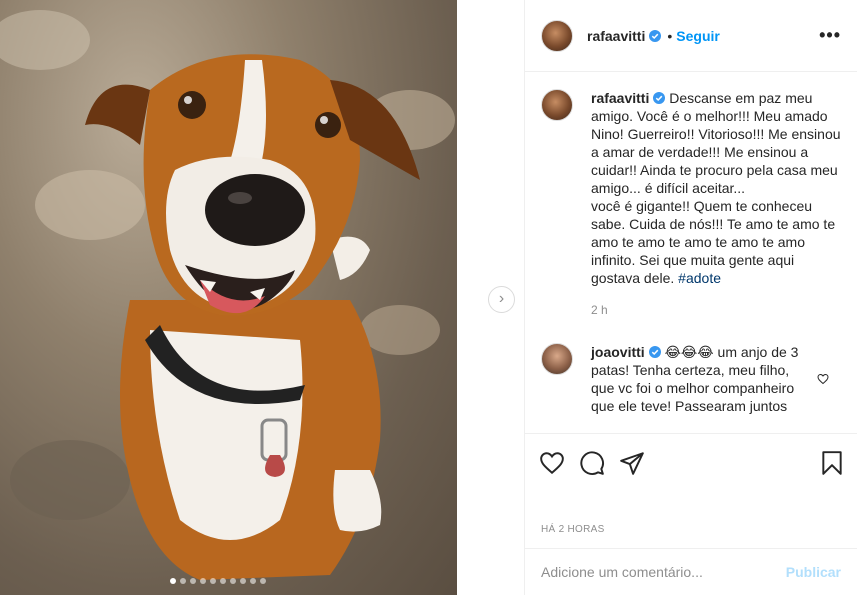  Describe the element at coordinates (691, 484) in the screenshot. I see `post-actions-area: HÁ 2 HORAS` at that location.